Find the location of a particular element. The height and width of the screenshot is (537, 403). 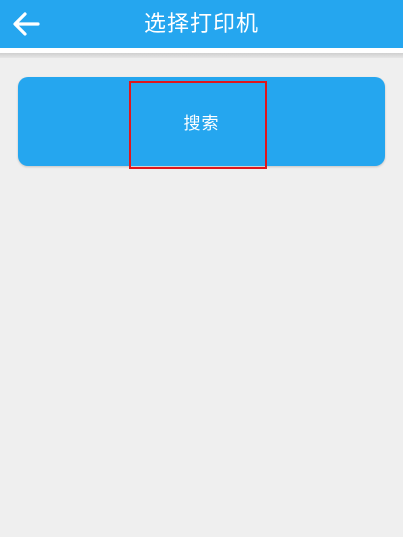

search-button-label: 搜索 is located at coordinates (201, 124).